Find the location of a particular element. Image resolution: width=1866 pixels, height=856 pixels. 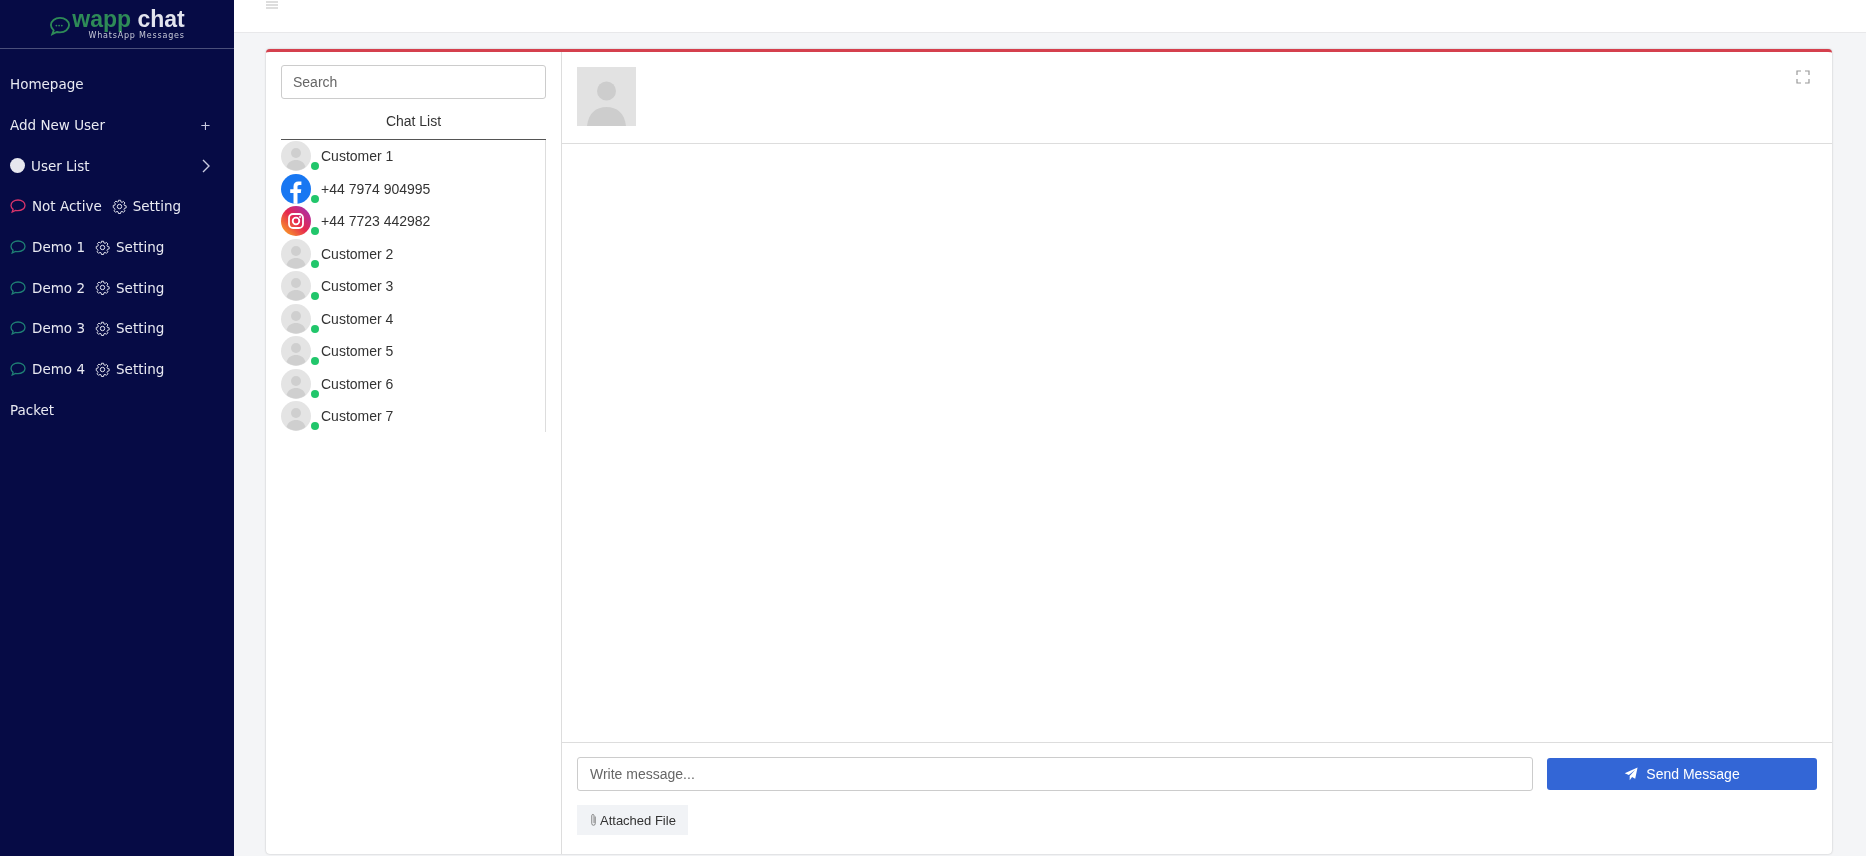

chat-item: Customer 1 is located at coordinates (413, 156).